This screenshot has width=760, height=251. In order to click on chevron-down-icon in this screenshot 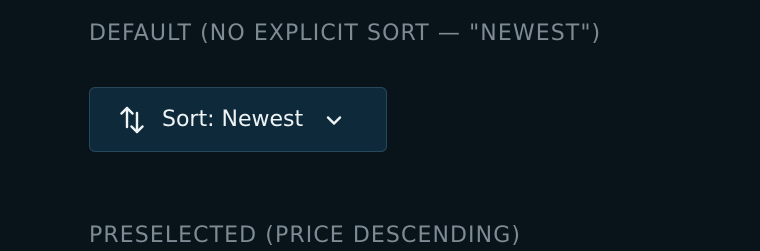, I will do `click(334, 120)`.